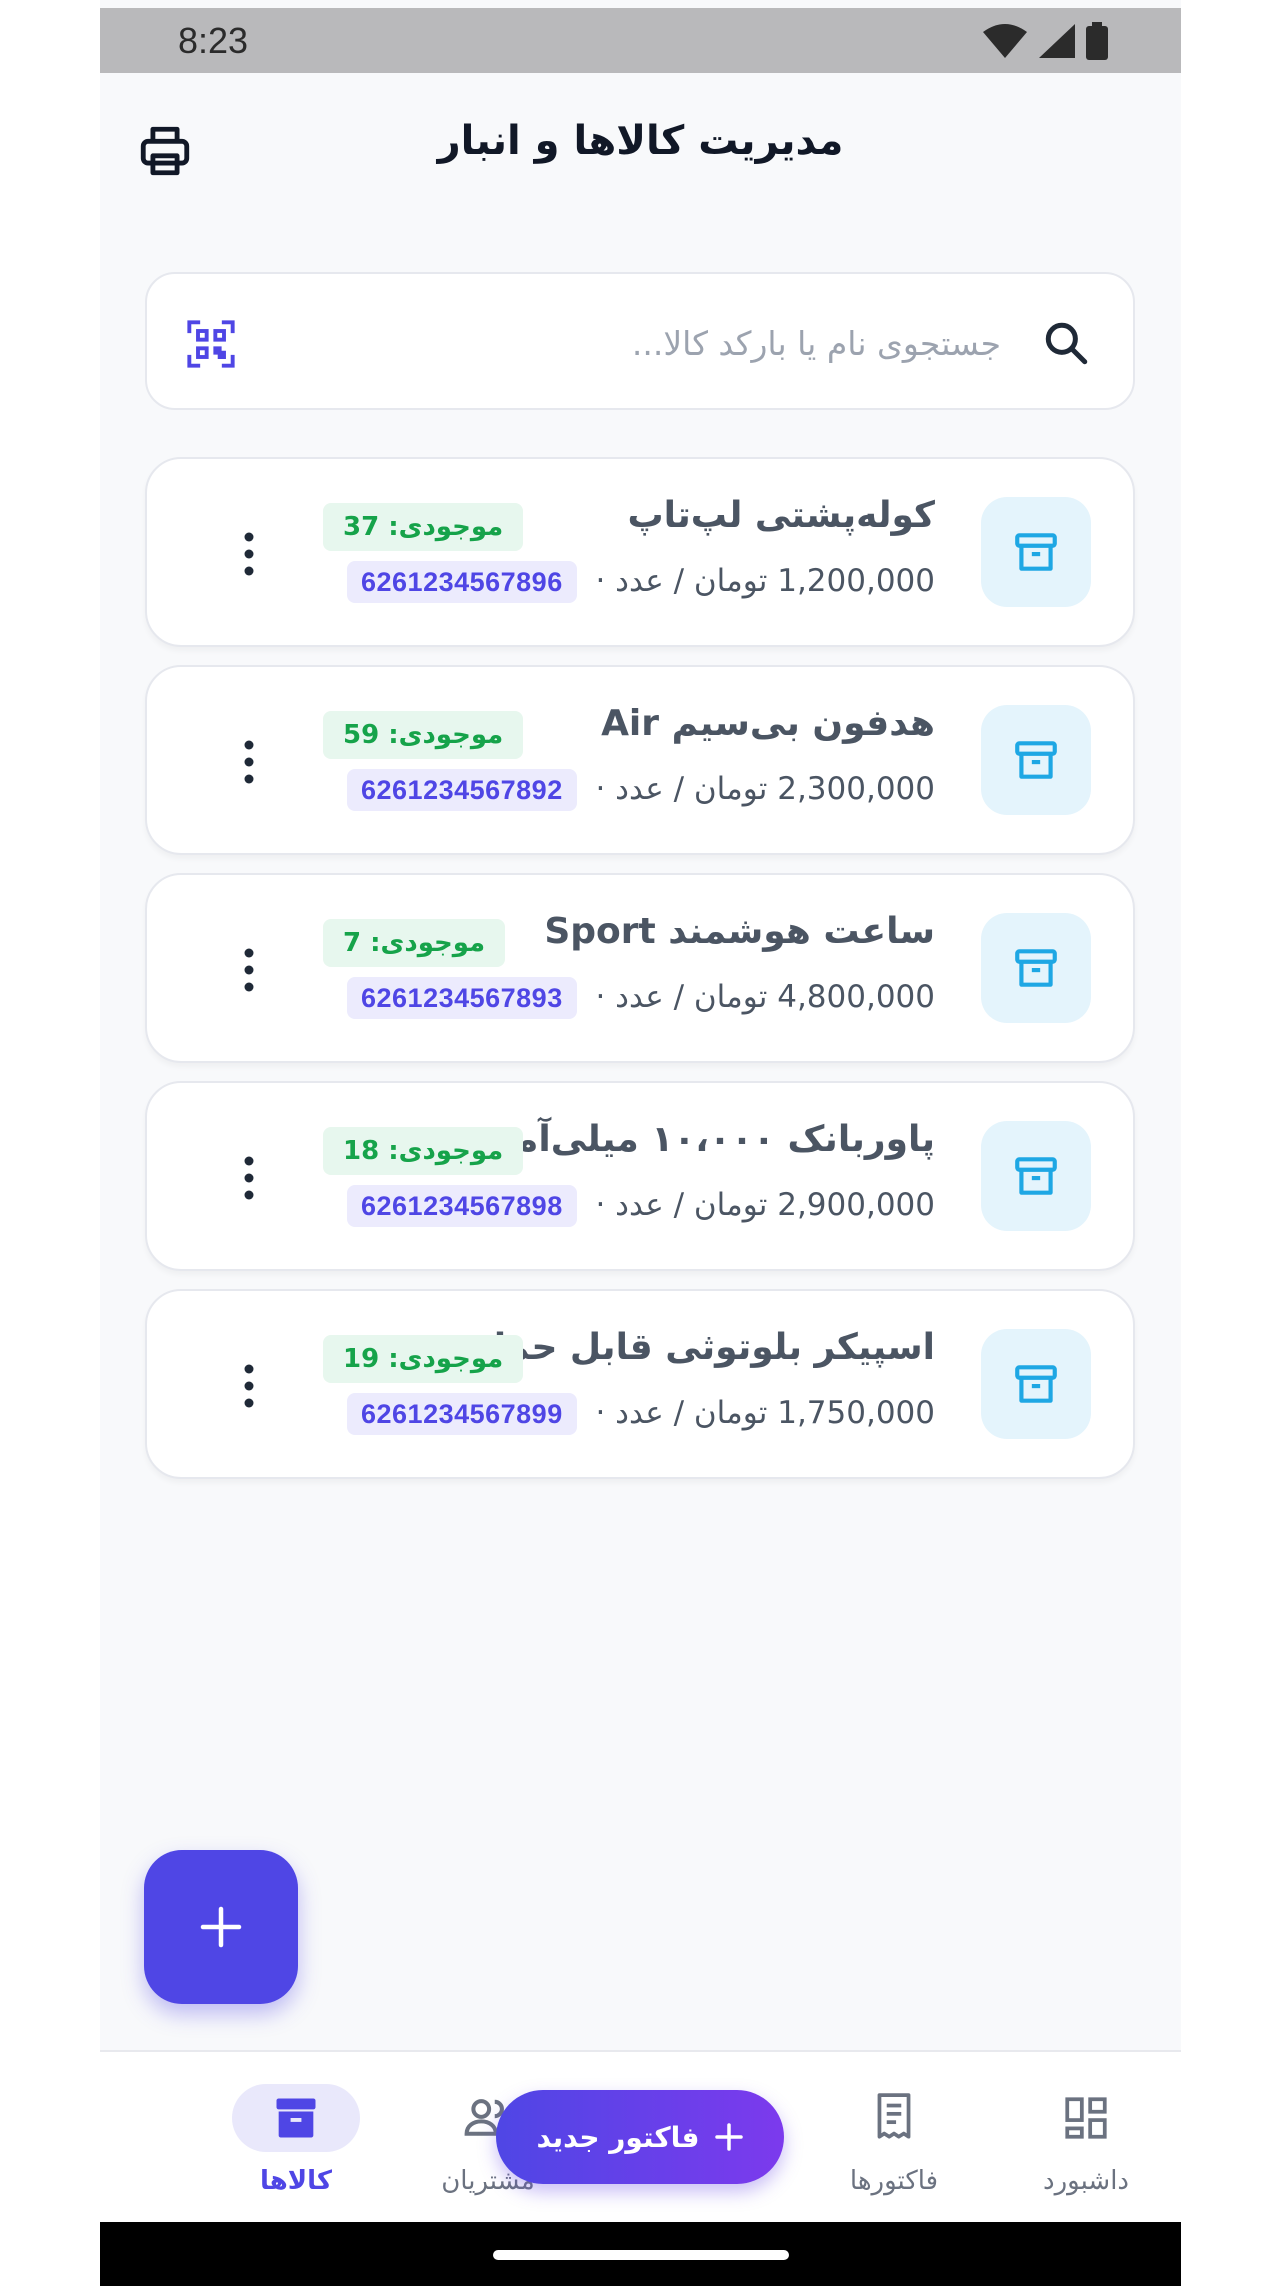  What do you see at coordinates (707, 1139) in the screenshot?
I see `product-name: پاوربانک ۱۰،۰۰۰ میلی‌آمپر` at bounding box center [707, 1139].